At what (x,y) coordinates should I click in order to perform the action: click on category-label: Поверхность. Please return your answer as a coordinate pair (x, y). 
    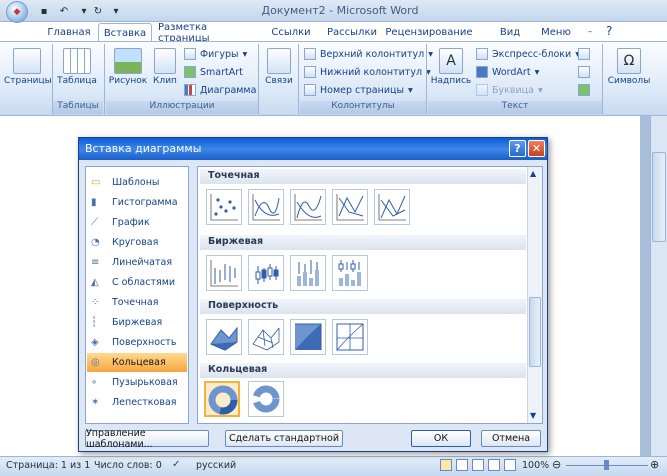
    Looking at the image, I should click on (144, 342).